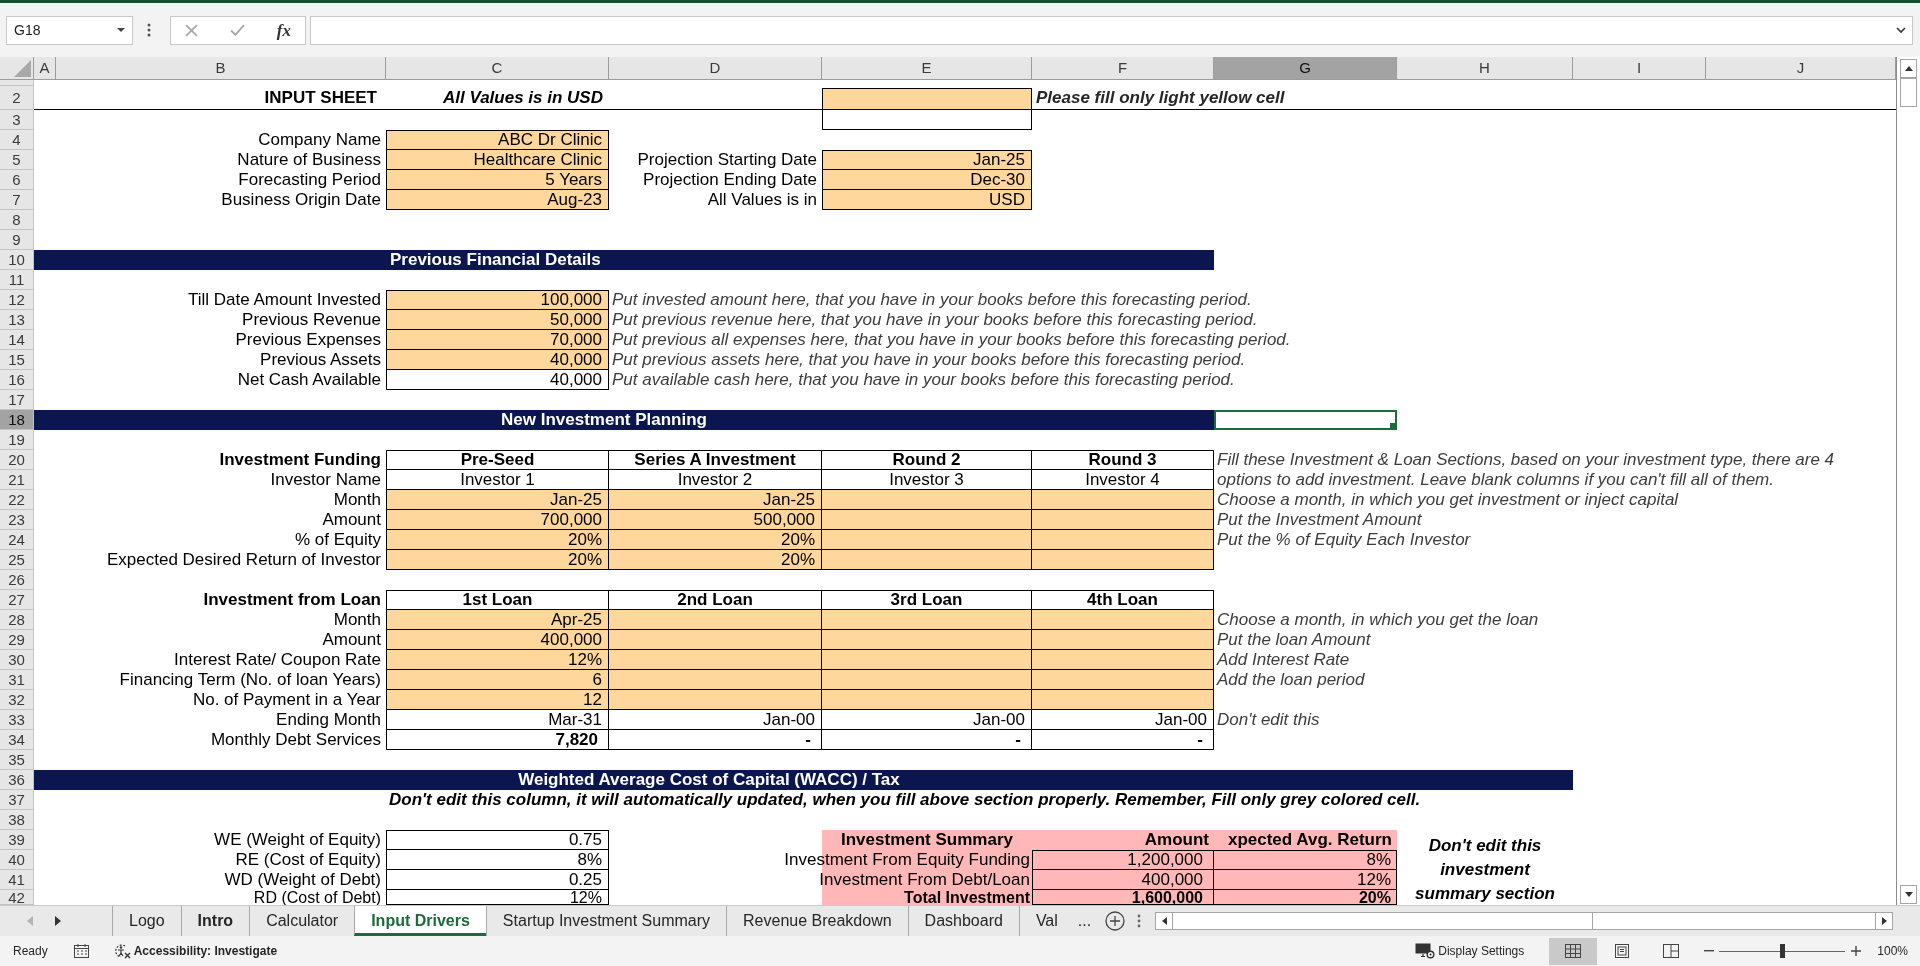 The height and width of the screenshot is (966, 1920). What do you see at coordinates (497, 360) in the screenshot?
I see `input-cell: 40,000` at bounding box center [497, 360].